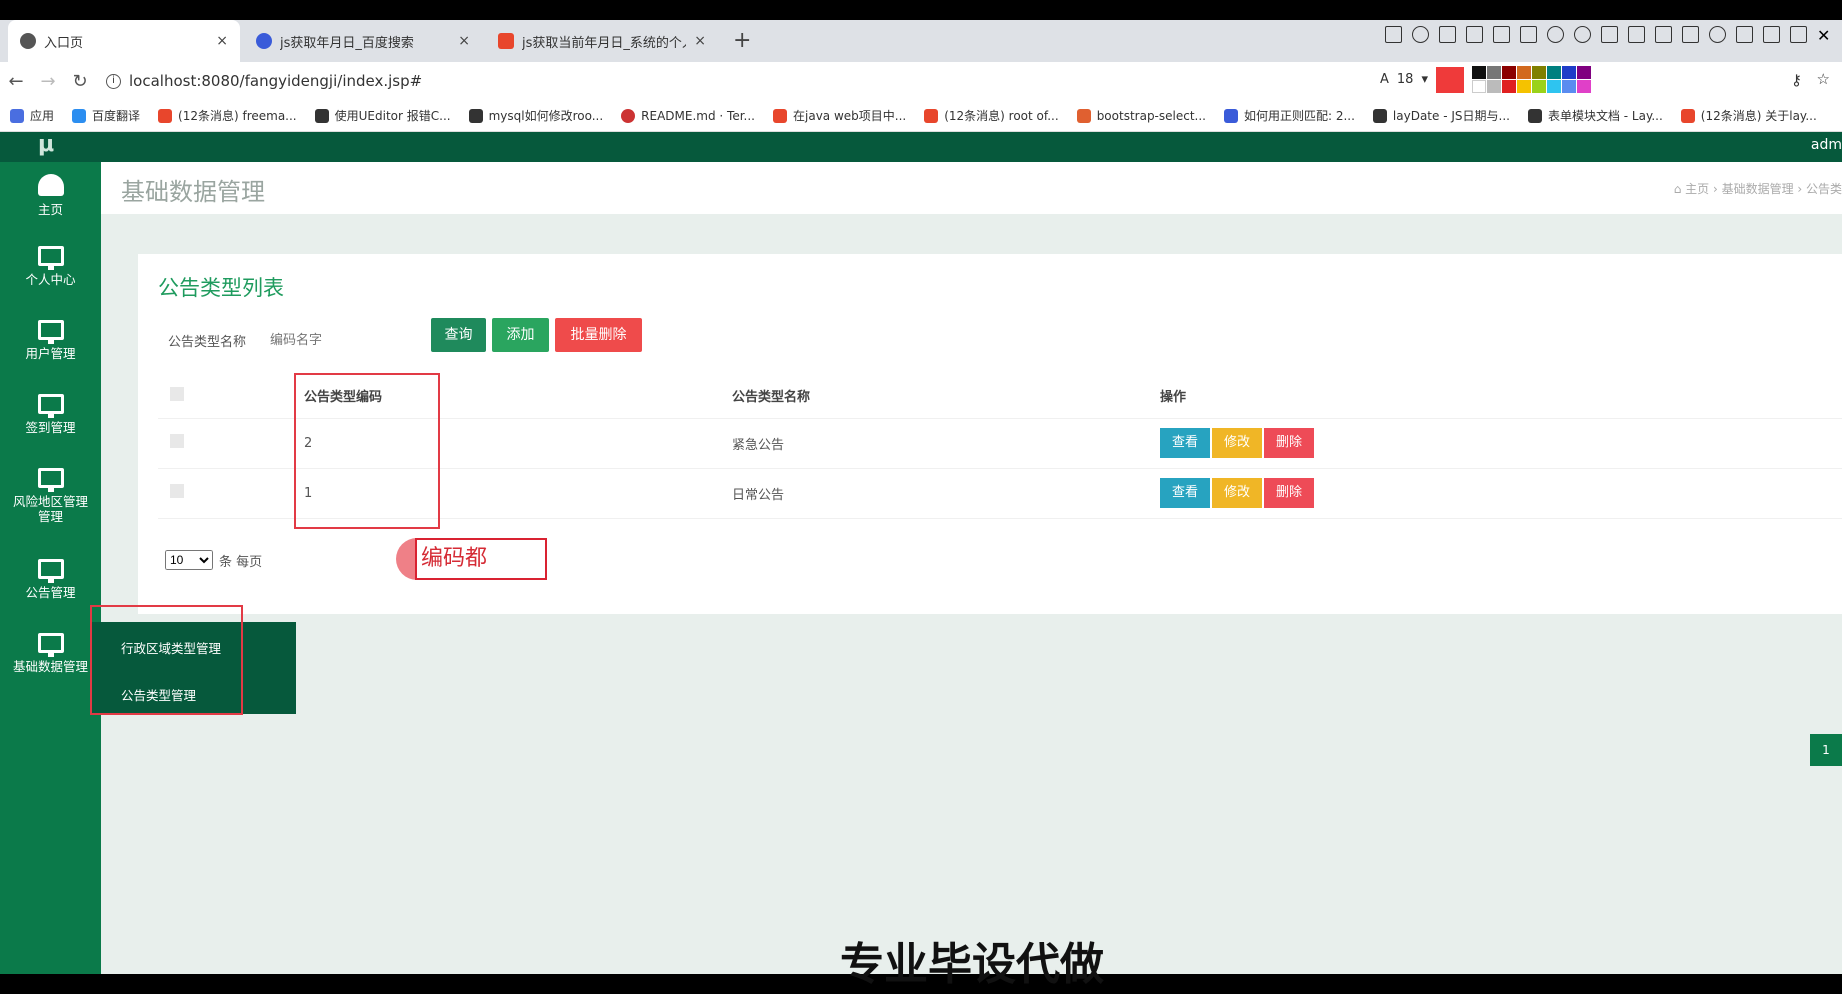 This screenshot has width=1842, height=994. I want to click on ellipse-tool-icon, so click(1420, 34).